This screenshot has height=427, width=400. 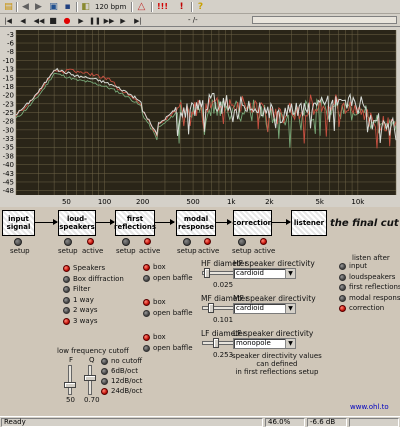 I want to click on hf-directivity-value: cardioid, so click(x=250, y=273).